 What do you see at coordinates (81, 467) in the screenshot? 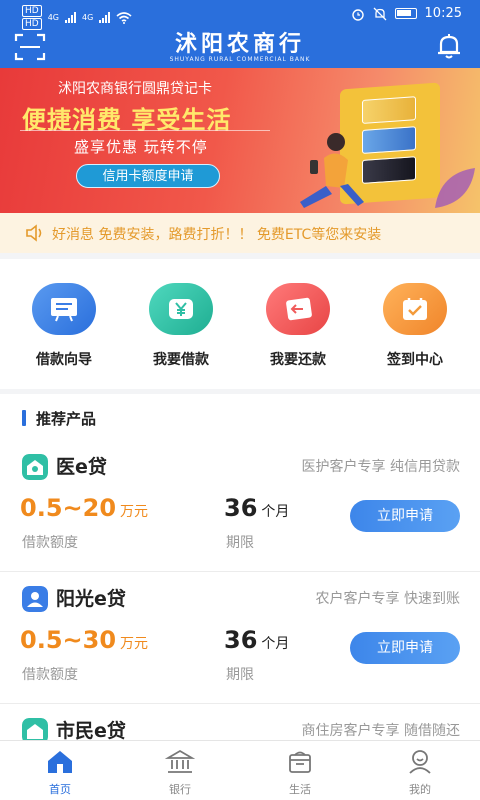
I see `product-name: 医e贷` at bounding box center [81, 467].